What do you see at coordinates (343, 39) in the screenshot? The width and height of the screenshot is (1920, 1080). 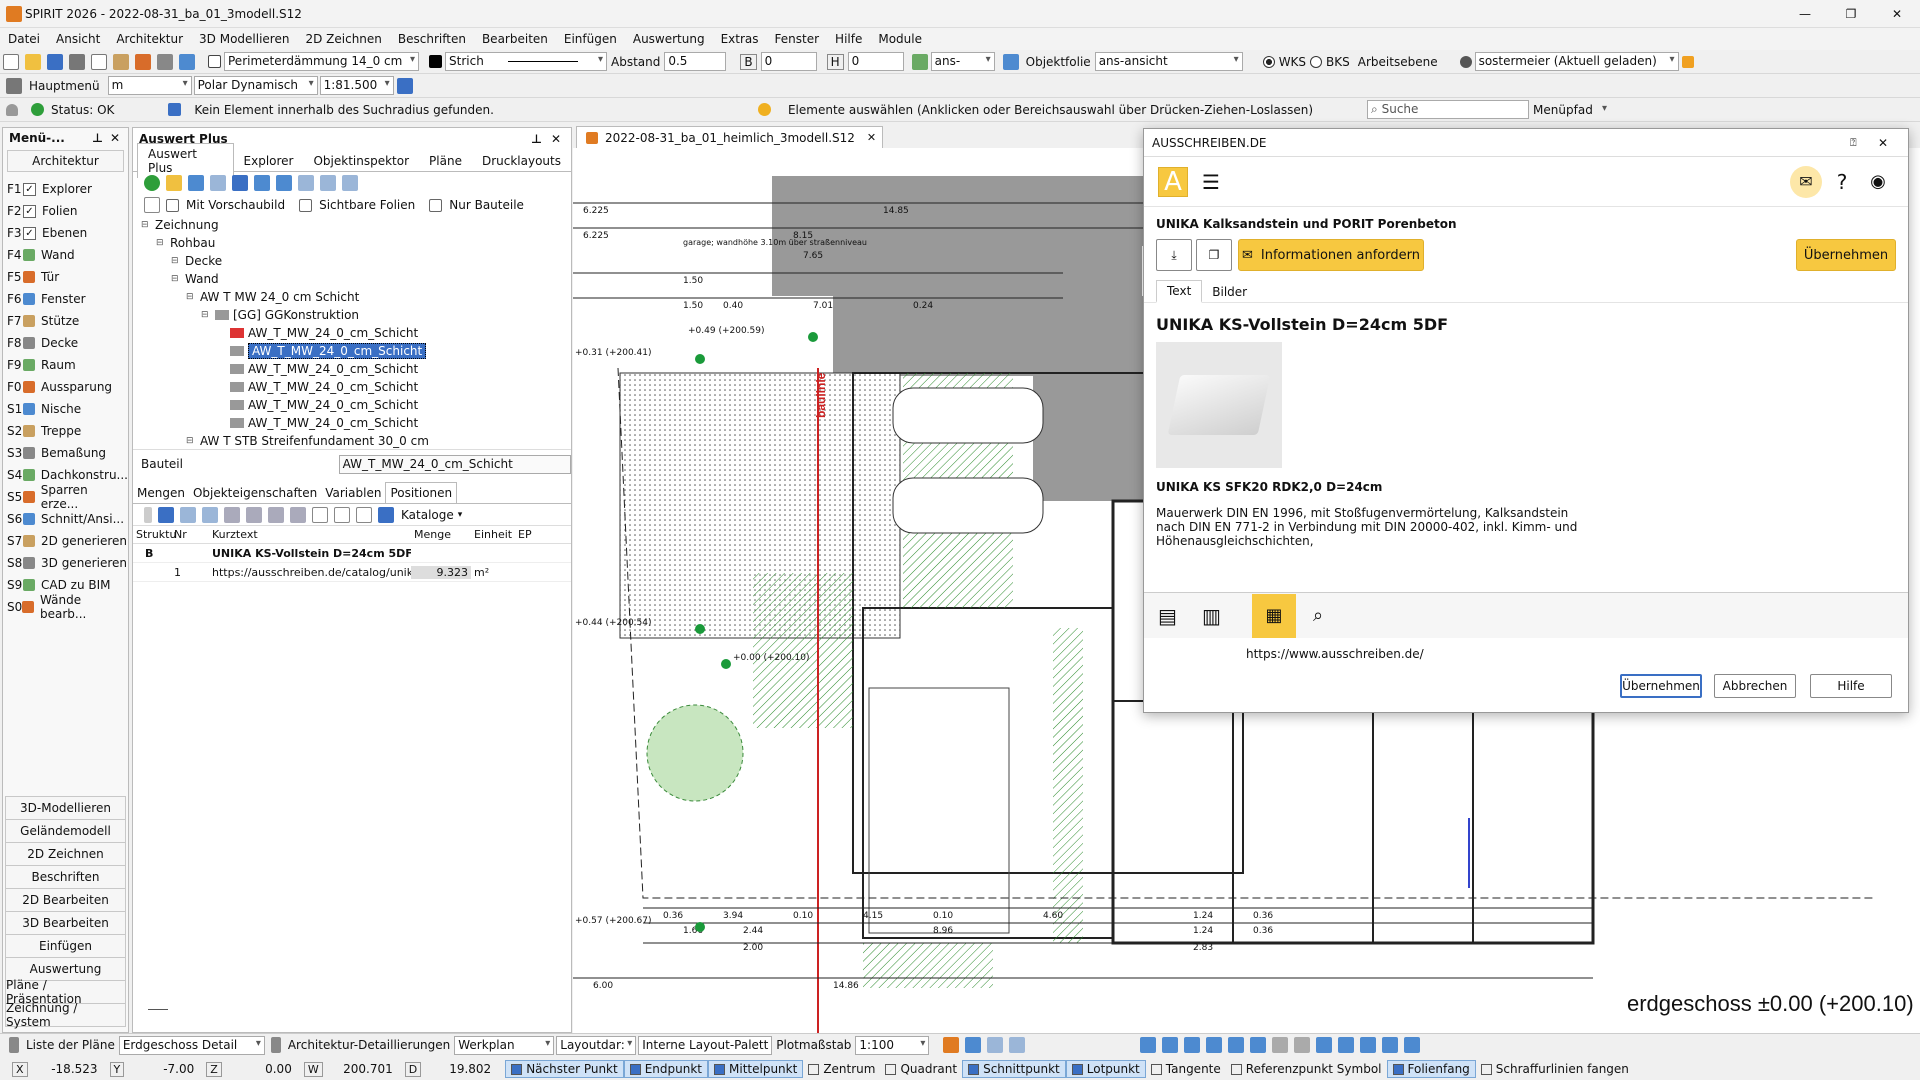 I see `menu-item-4: 2D Zeichnen` at bounding box center [343, 39].